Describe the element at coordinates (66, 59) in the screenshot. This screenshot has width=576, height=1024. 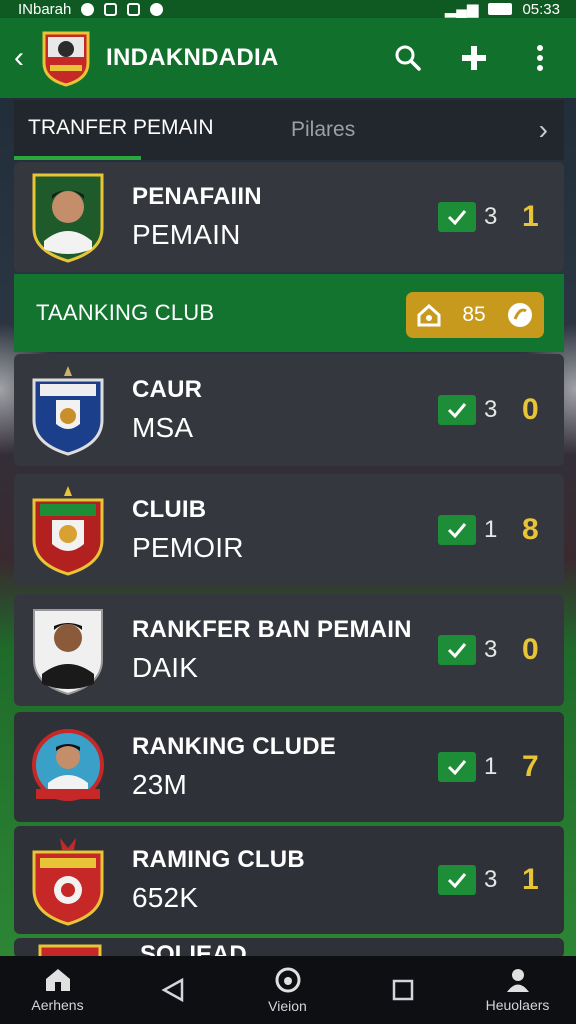
I see `club-logo-icon` at that location.